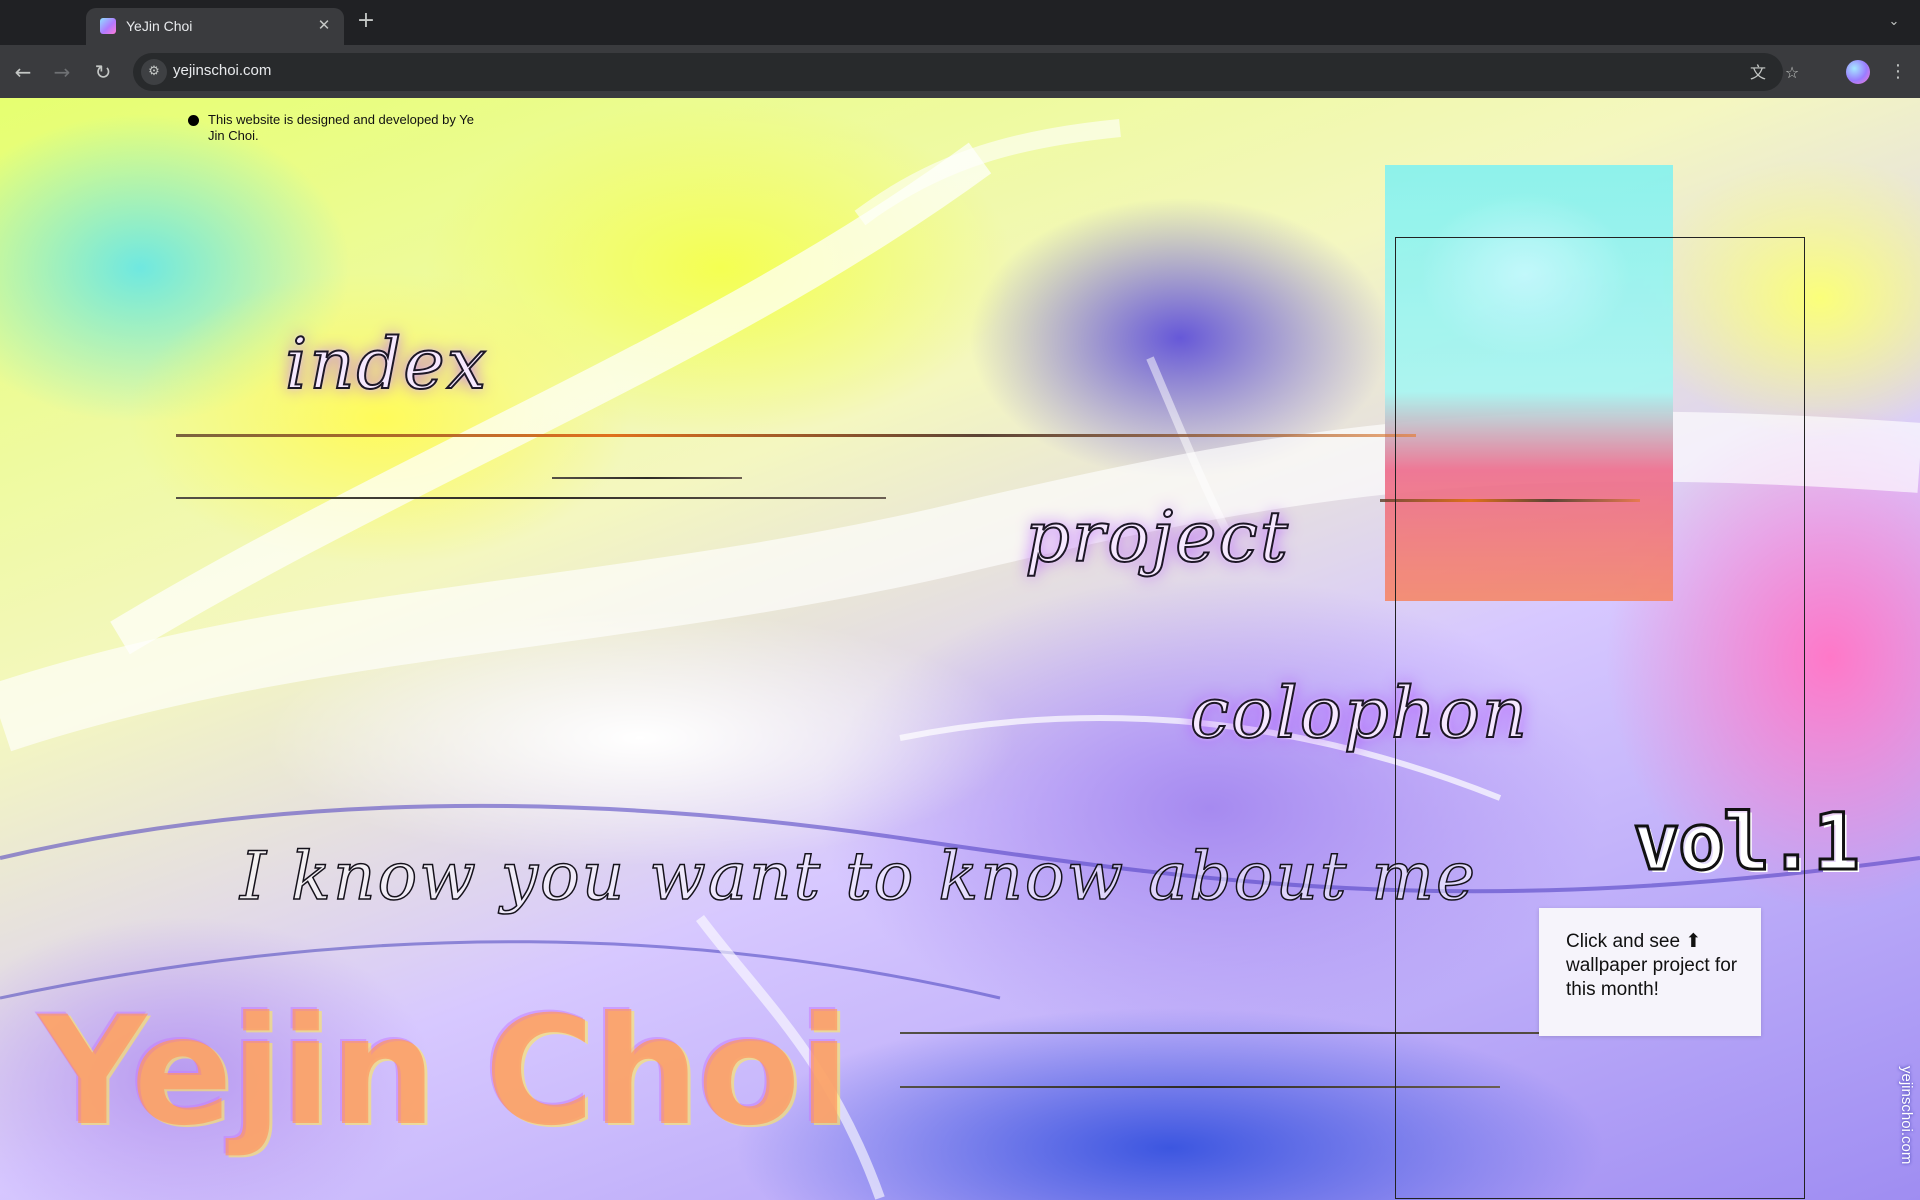 The image size is (1920, 1200). I want to click on browser-toolbar: ← → ↻ ⚙ yejinschoi.com 文 ☆ ⋮, so click(960, 71).